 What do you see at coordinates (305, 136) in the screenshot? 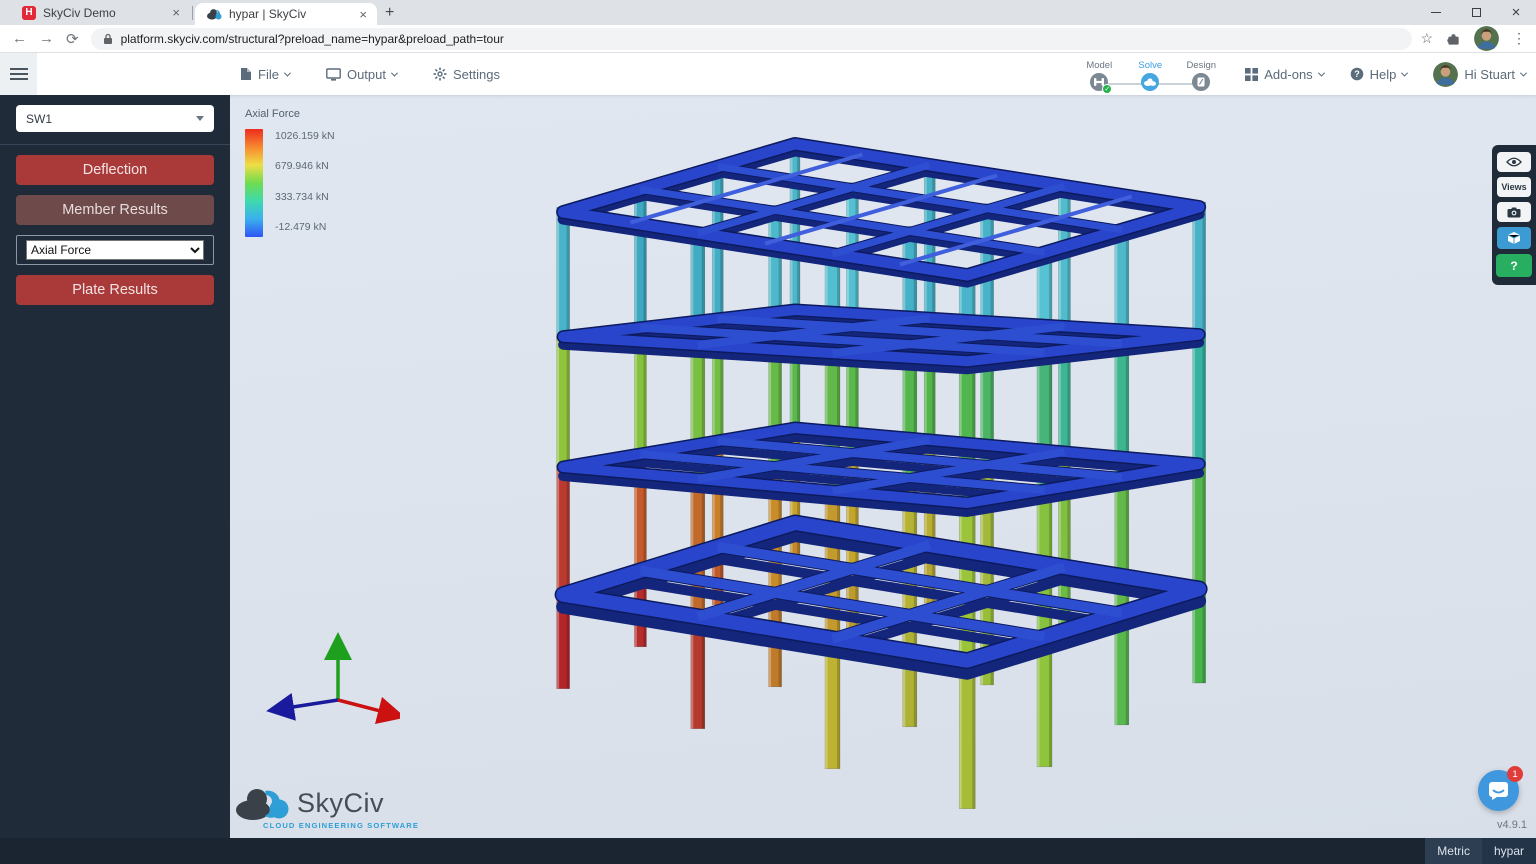
I see `legend-max-value: 1026.159 kN` at bounding box center [305, 136].